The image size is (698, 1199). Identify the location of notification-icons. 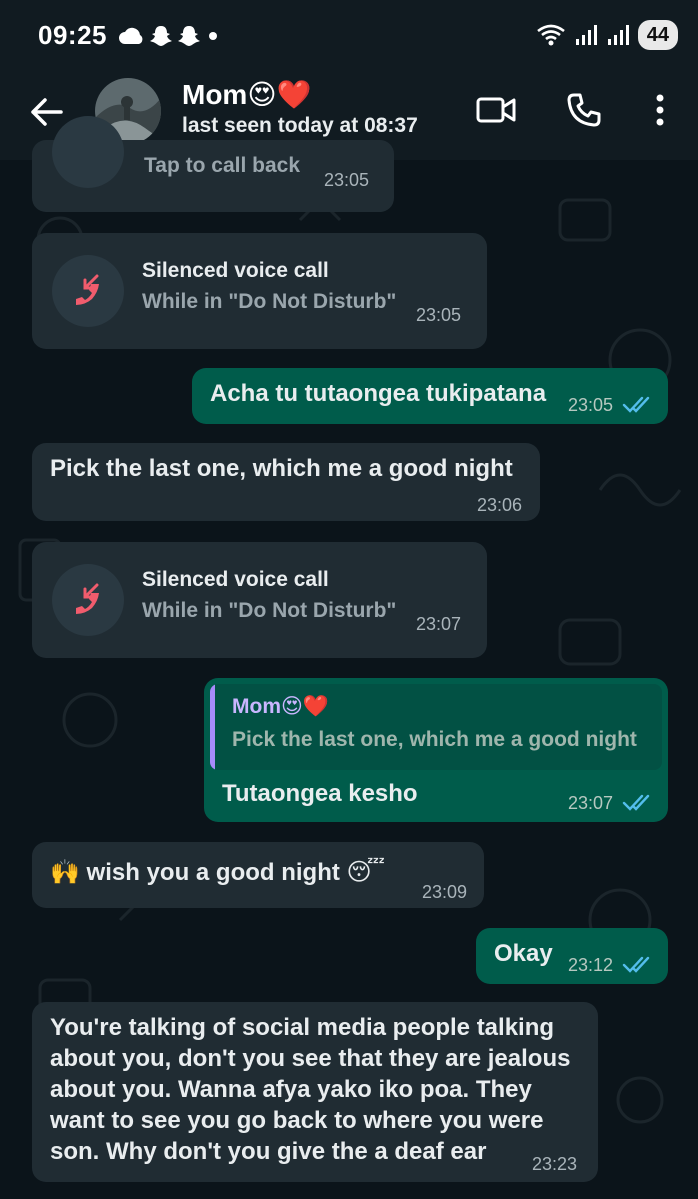
(169, 36).